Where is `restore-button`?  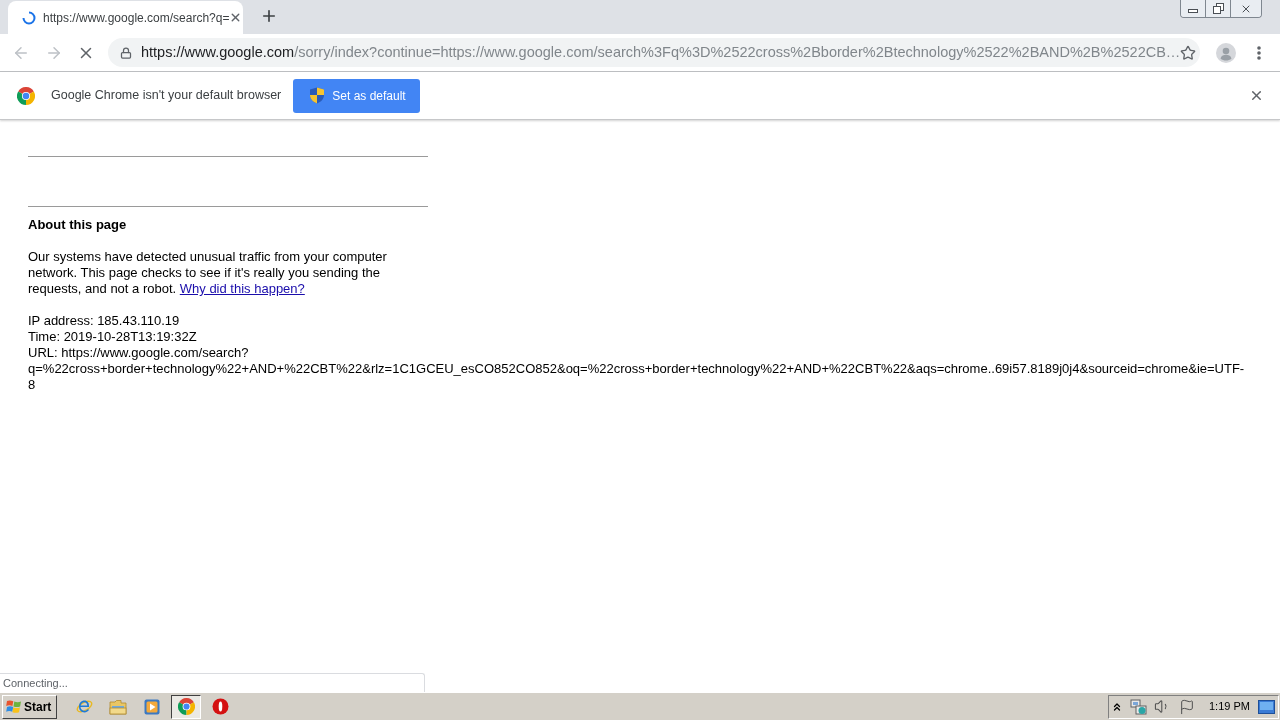 restore-button is located at coordinates (1218, 8).